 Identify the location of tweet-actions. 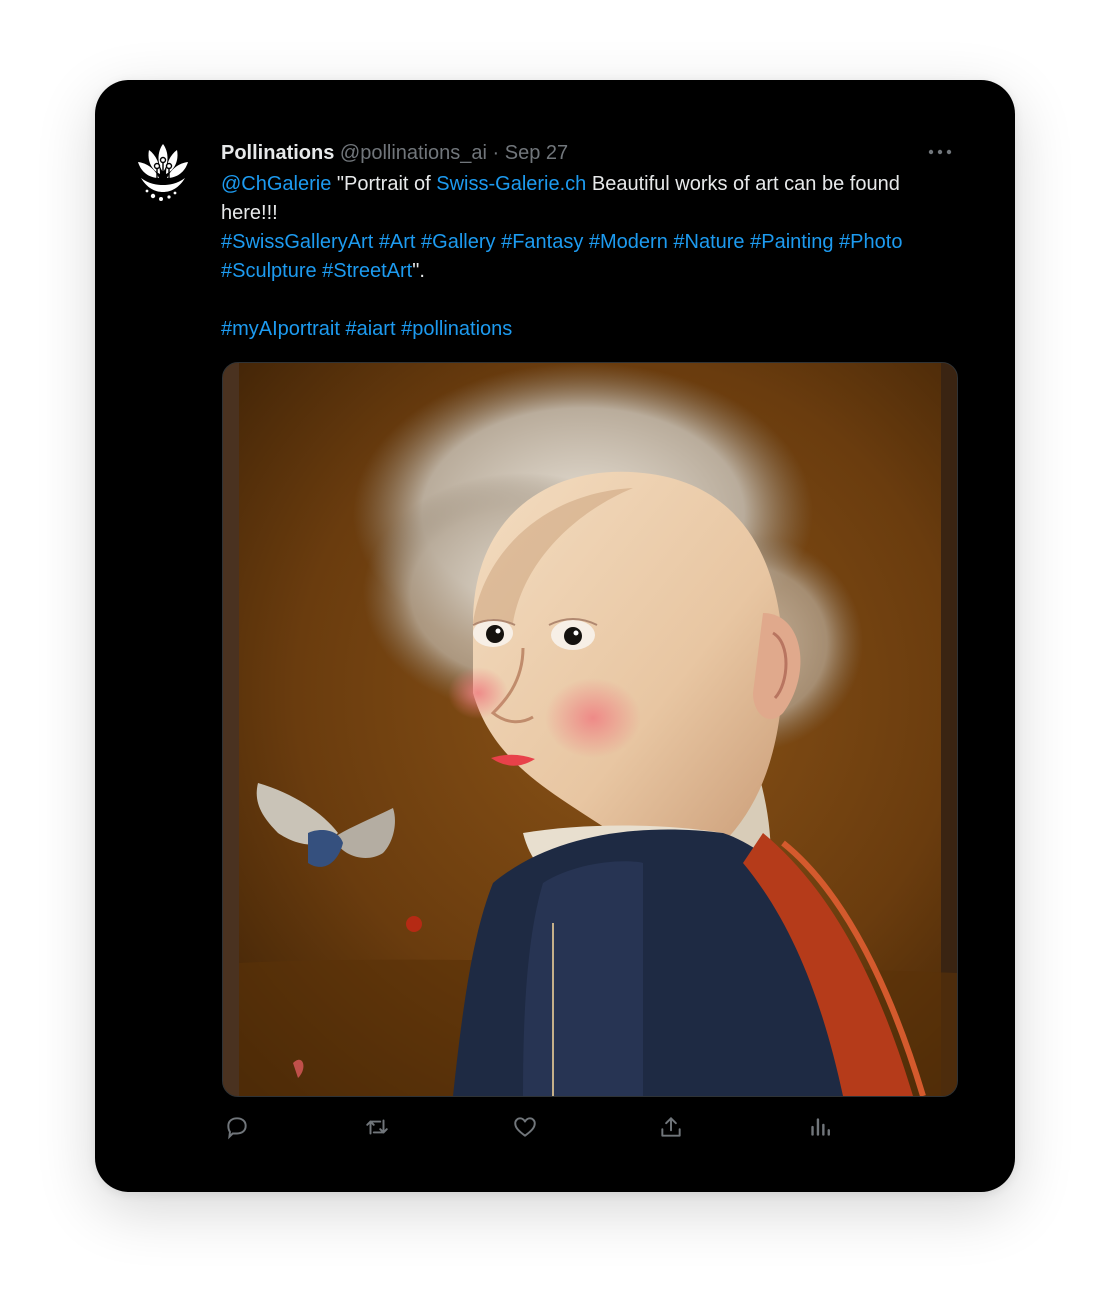
(532, 1127).